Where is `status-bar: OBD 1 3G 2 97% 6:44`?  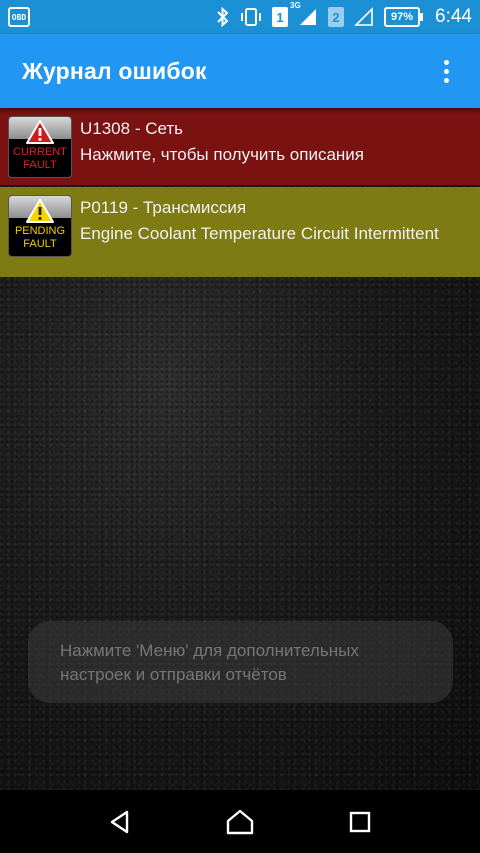 status-bar: OBD 1 3G 2 97% 6:44 is located at coordinates (240, 17).